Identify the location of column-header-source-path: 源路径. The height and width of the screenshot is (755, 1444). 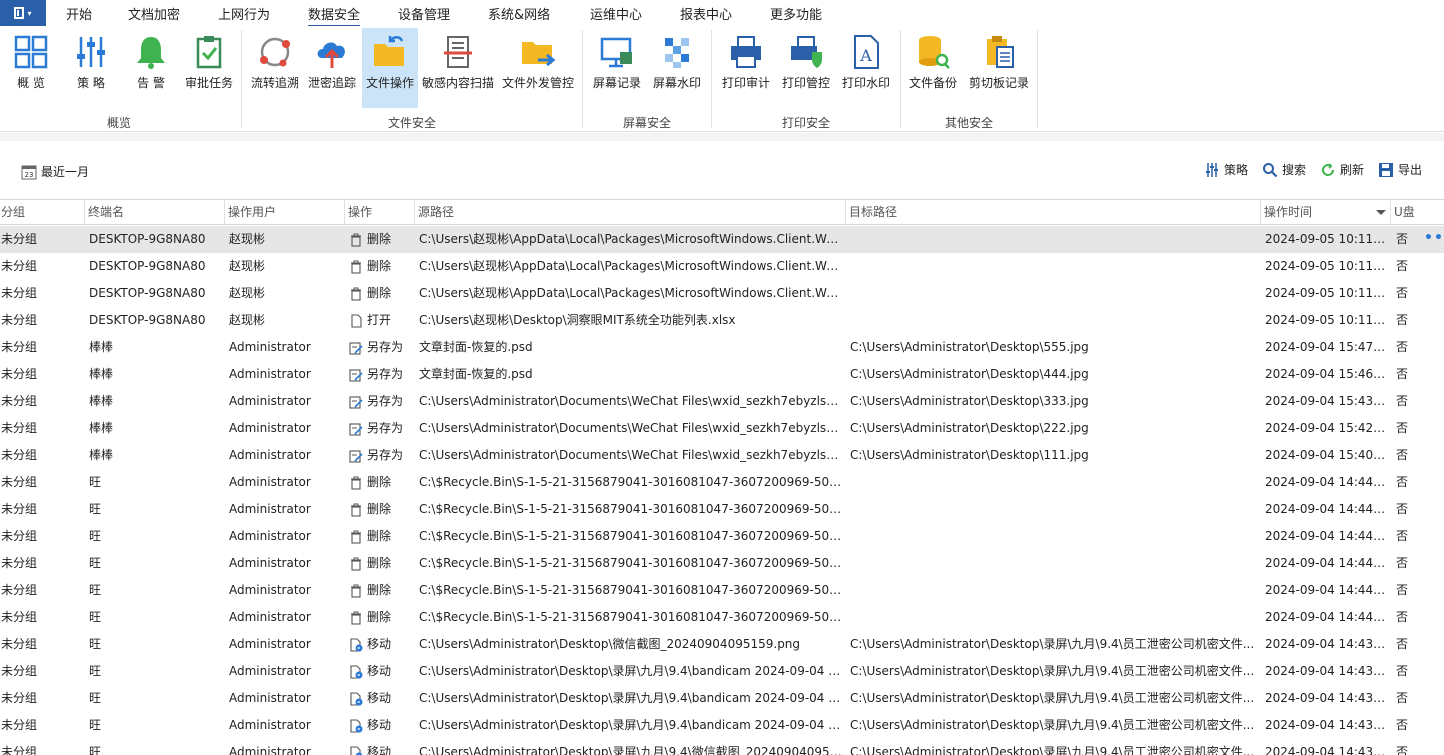
(629, 212).